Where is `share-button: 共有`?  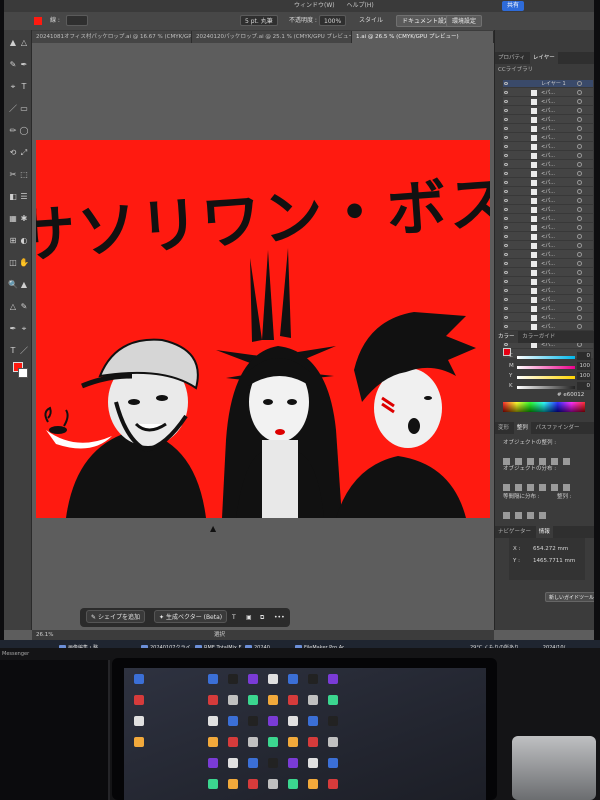
share-button: 共有 is located at coordinates (512, 6).